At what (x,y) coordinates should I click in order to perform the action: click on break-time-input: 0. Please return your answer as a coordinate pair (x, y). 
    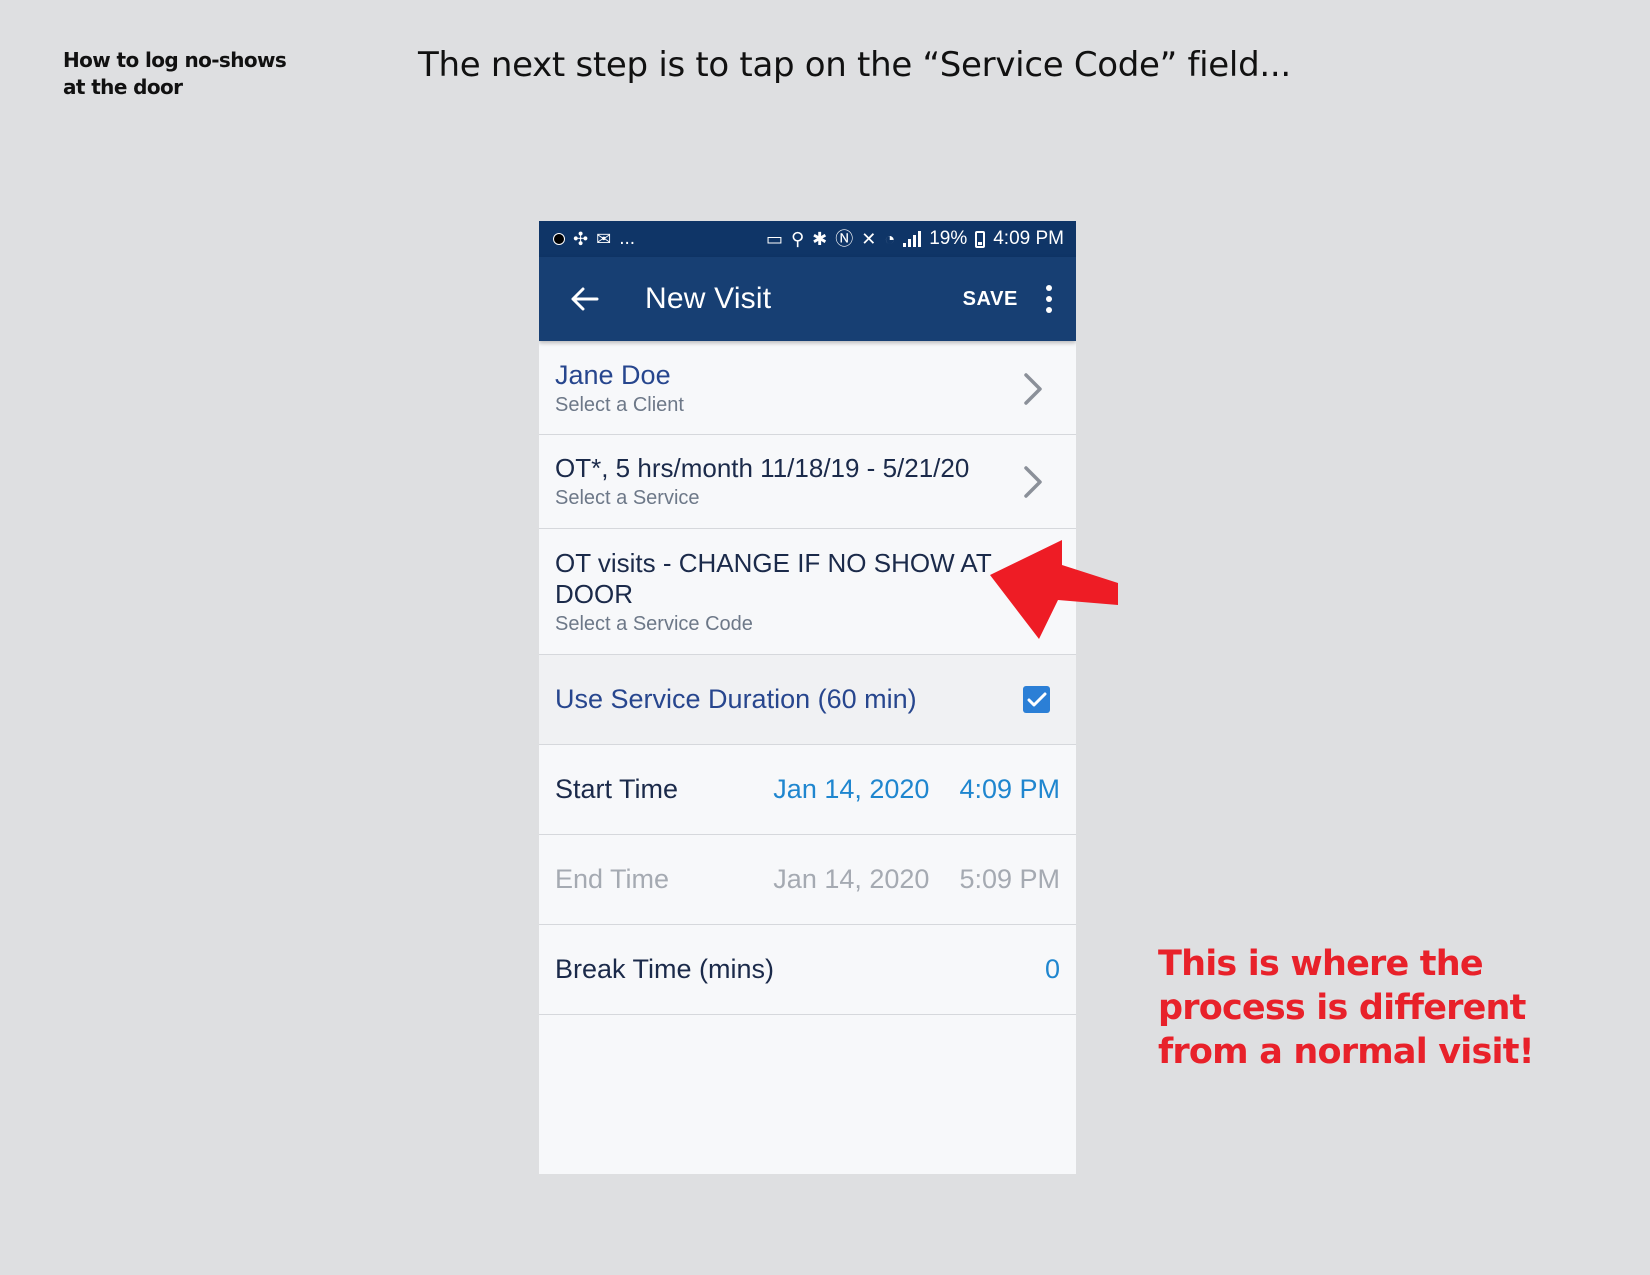
    Looking at the image, I should click on (1052, 969).